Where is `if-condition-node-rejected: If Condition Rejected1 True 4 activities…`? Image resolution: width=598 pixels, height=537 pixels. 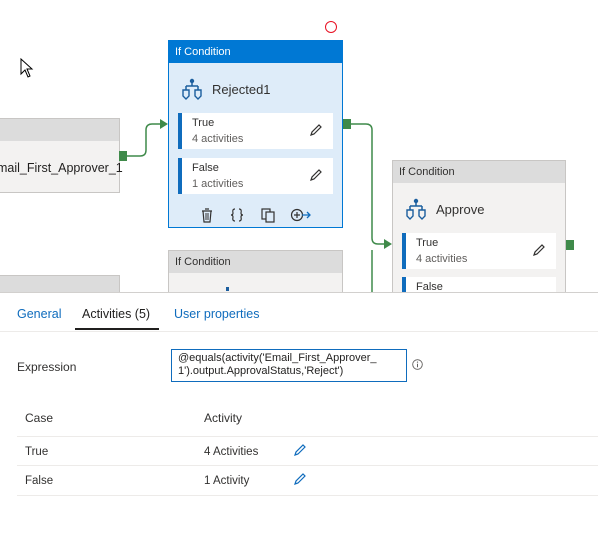
if-condition-node-rejected: If Condition Rejected1 True 4 activities… is located at coordinates (255, 134).